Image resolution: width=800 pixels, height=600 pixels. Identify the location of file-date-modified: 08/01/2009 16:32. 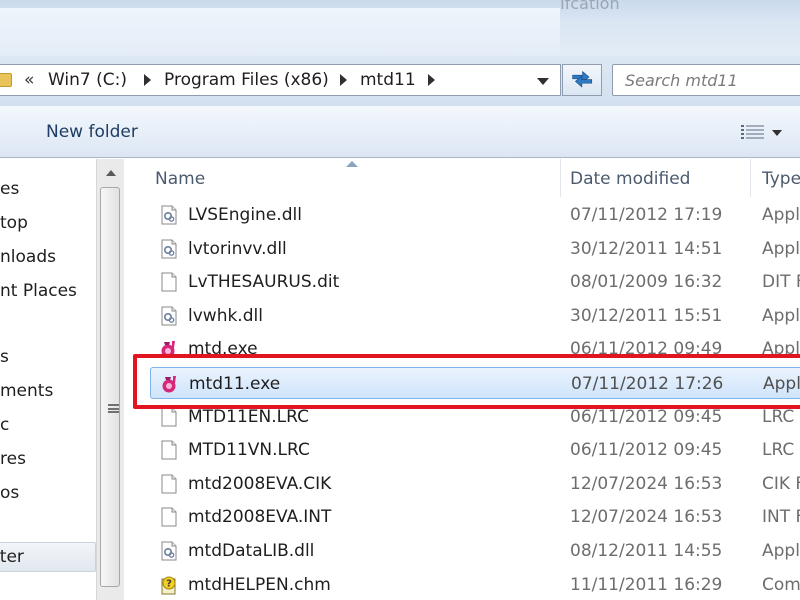
(646, 282).